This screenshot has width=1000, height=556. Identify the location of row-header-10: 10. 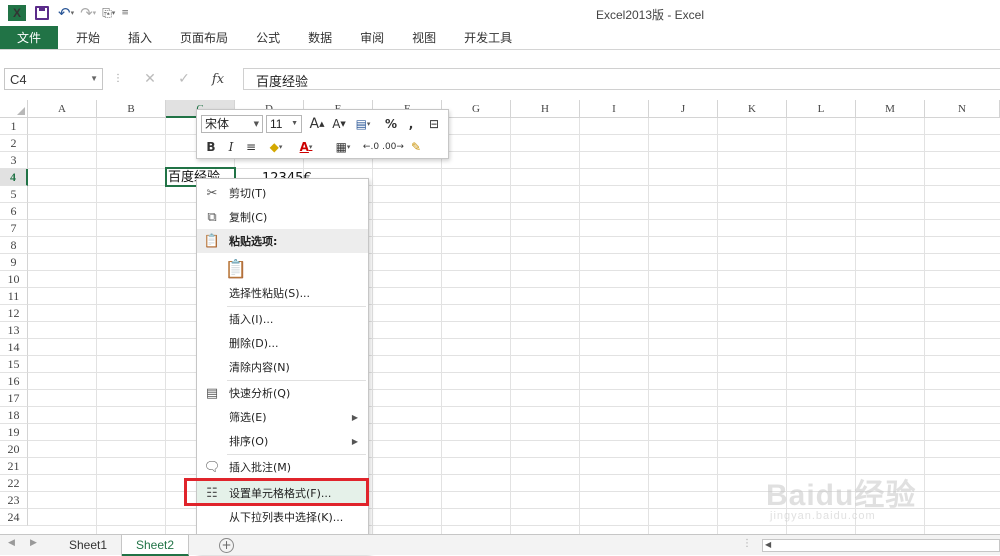
(14, 279).